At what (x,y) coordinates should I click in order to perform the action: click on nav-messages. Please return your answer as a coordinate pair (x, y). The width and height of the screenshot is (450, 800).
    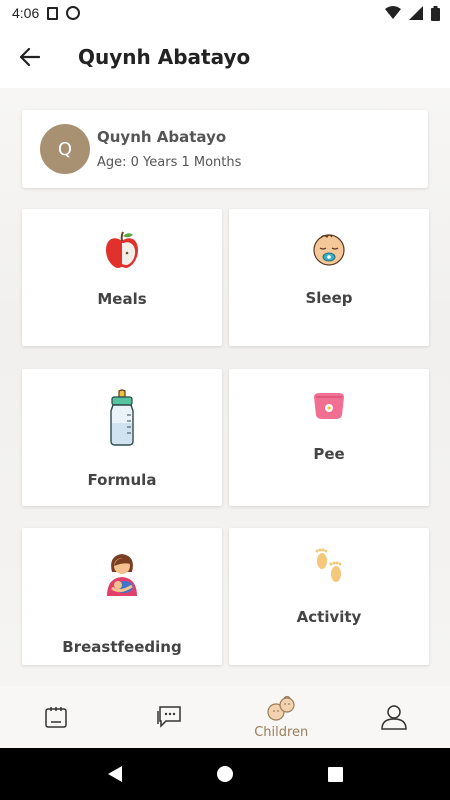
    Looking at the image, I should click on (169, 717).